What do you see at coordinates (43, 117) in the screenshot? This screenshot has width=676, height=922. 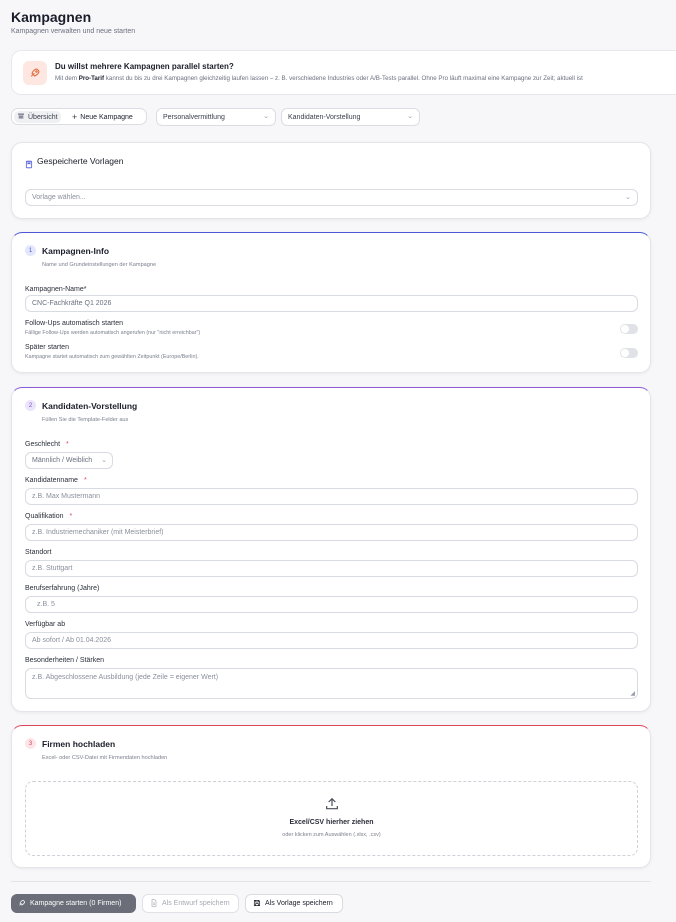 I see `tab-overview-label: Übersicht` at bounding box center [43, 117].